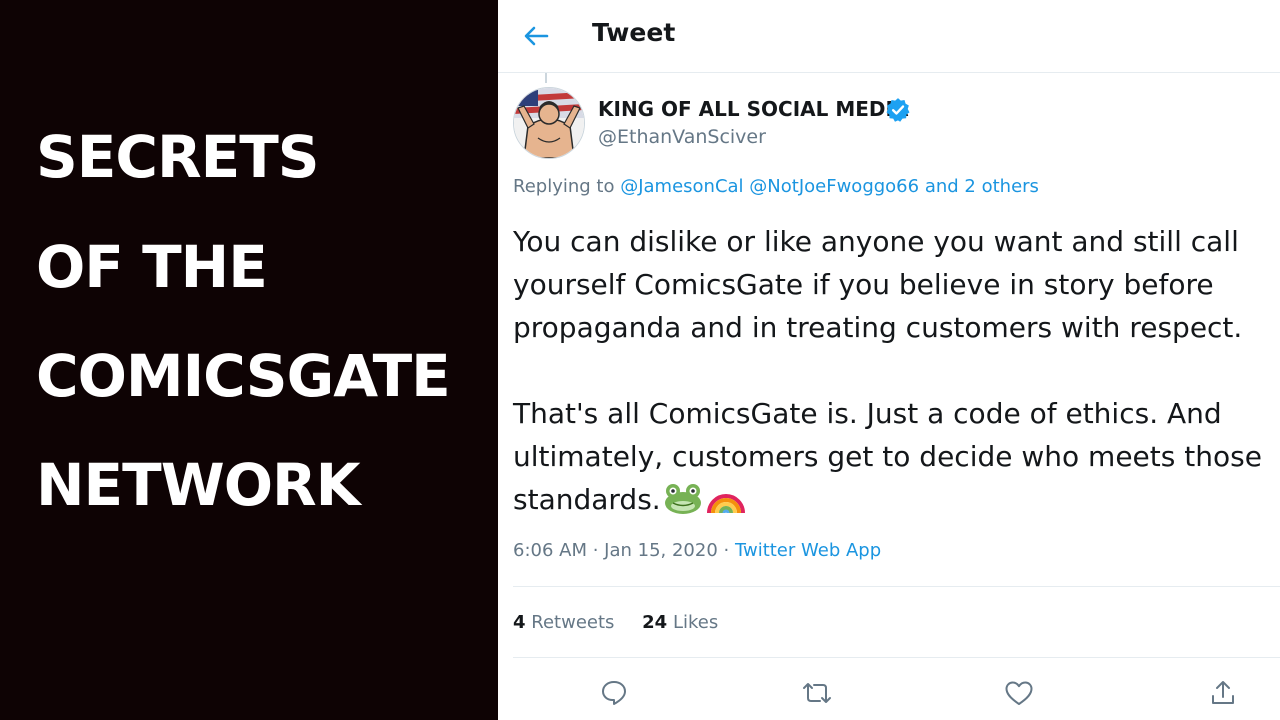 Image resolution: width=1280 pixels, height=720 pixels. I want to click on reply-icon, so click(614, 693).